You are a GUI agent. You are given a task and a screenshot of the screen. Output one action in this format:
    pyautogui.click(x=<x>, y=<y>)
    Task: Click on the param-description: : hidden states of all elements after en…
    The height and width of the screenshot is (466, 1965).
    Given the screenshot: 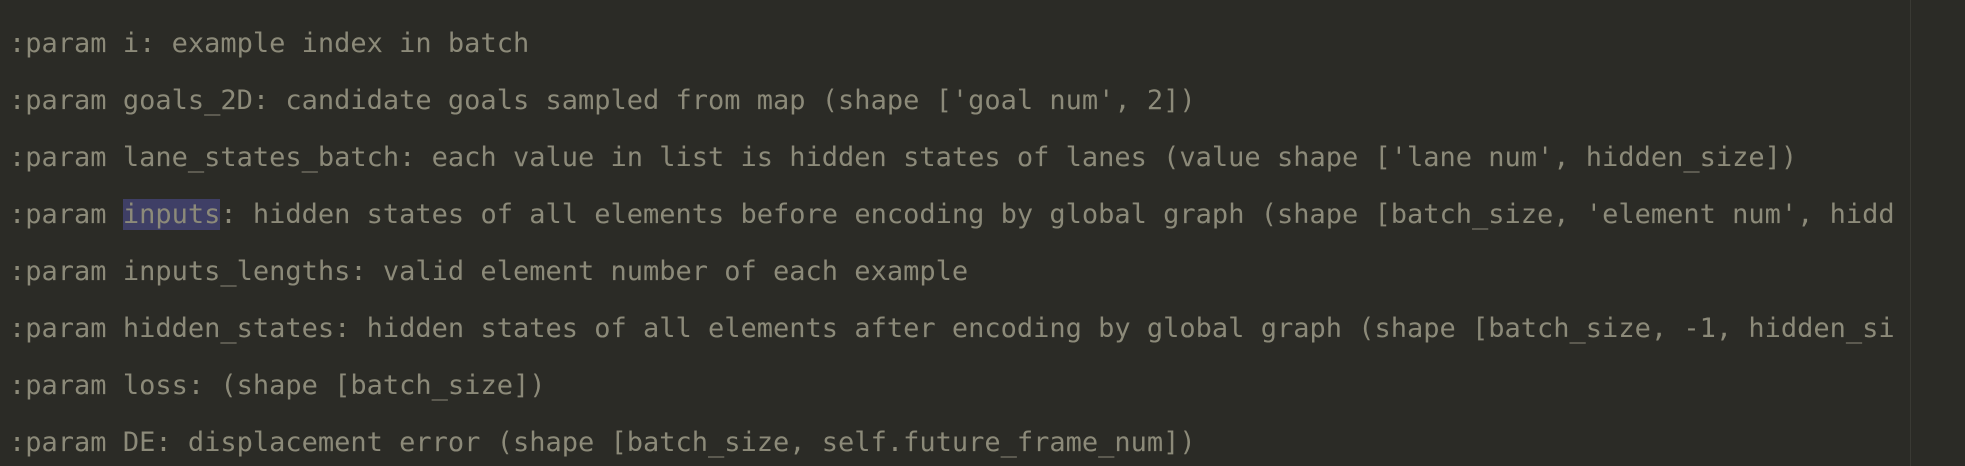 What is the action you would take?
    pyautogui.click(x=1114, y=328)
    